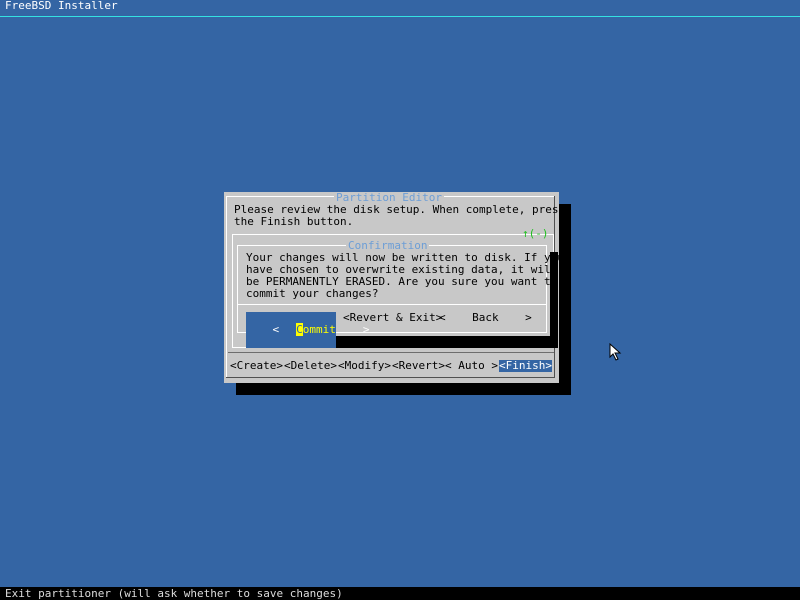  What do you see at coordinates (471, 366) in the screenshot?
I see `auto-button: < Auto >` at bounding box center [471, 366].